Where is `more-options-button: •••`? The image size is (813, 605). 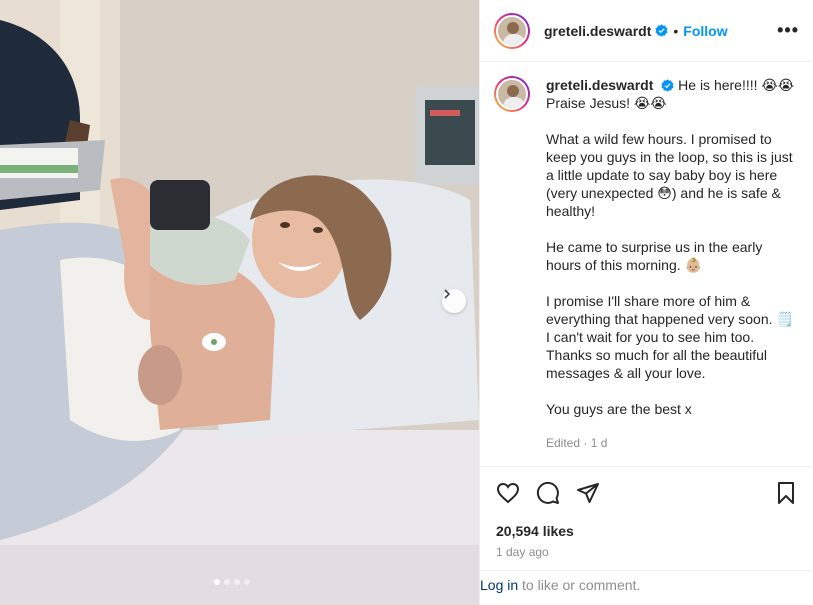 more-options-button: ••• is located at coordinates (788, 30).